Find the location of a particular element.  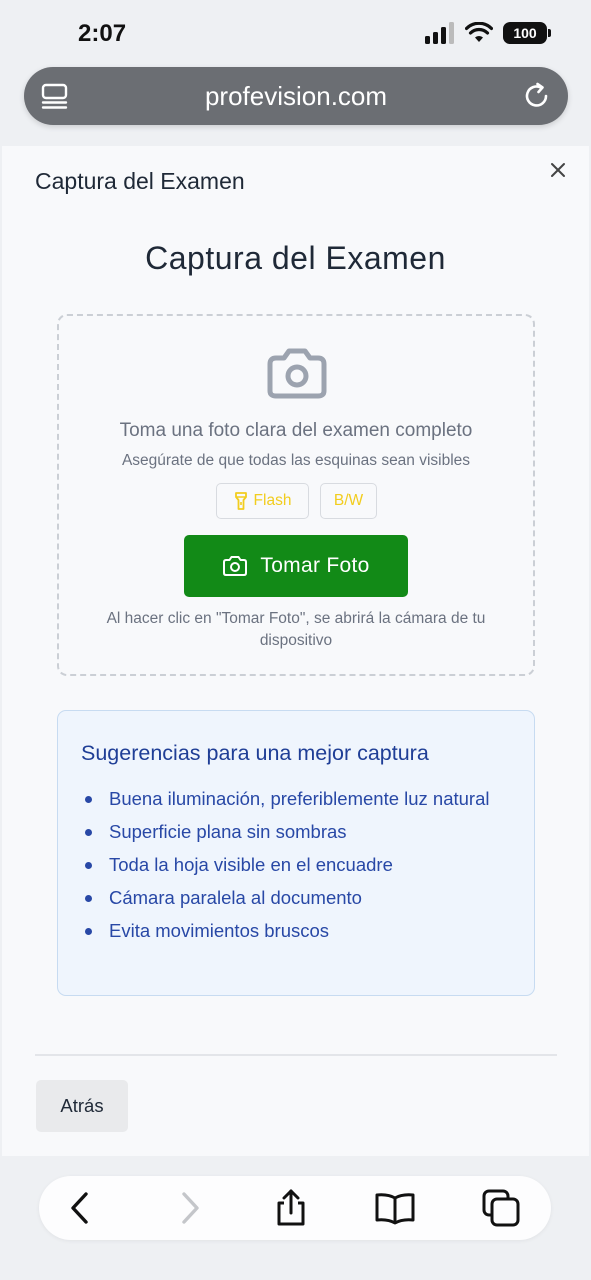

close-icon is located at coordinates (558, 170).